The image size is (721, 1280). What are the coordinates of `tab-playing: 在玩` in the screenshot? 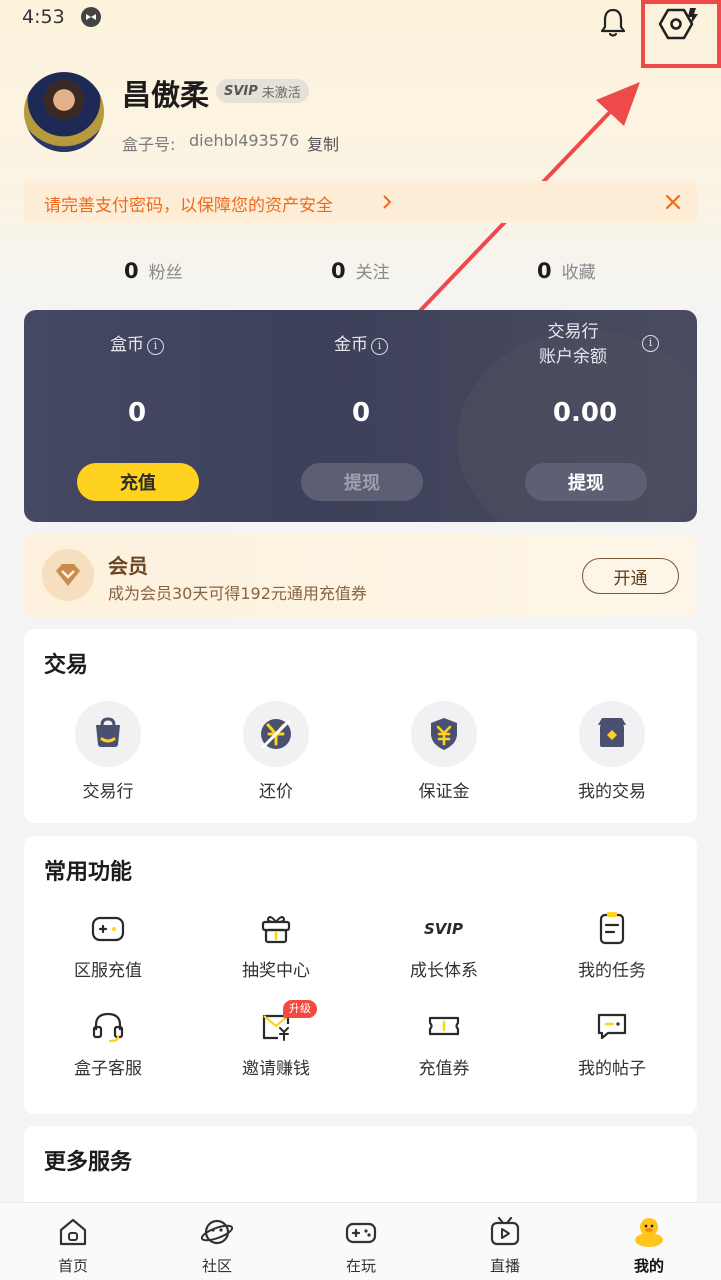 It's located at (361, 1241).